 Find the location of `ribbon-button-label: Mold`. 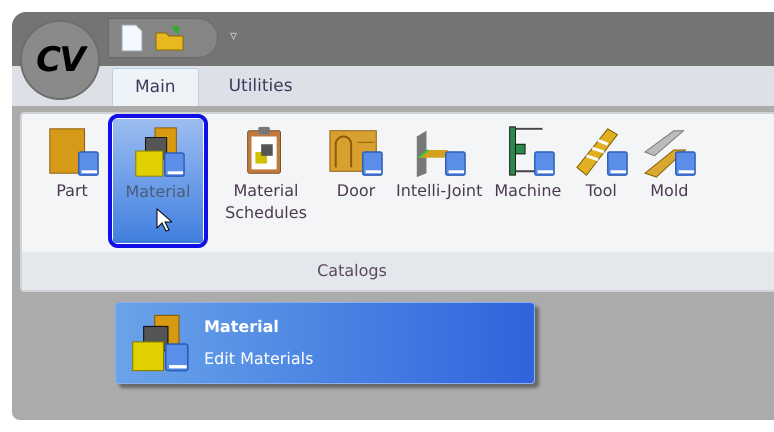

ribbon-button-label: Mold is located at coordinates (669, 191).